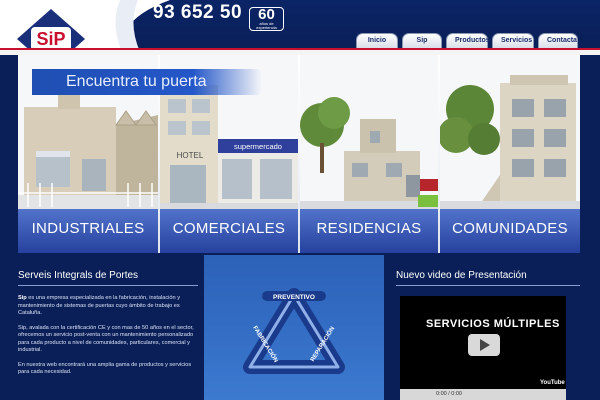 This screenshot has height=400, width=600. What do you see at coordinates (197, 13) in the screenshot?
I see `phone-number: 93 652 50` at bounding box center [197, 13].